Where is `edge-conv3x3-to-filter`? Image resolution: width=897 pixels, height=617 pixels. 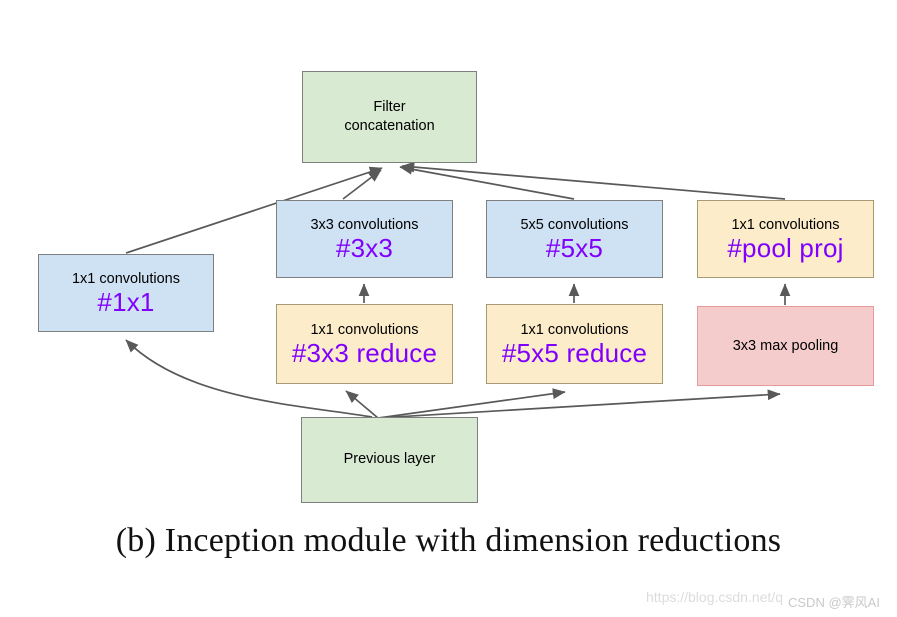
edge-conv3x3-to-filter is located at coordinates (362, 184).